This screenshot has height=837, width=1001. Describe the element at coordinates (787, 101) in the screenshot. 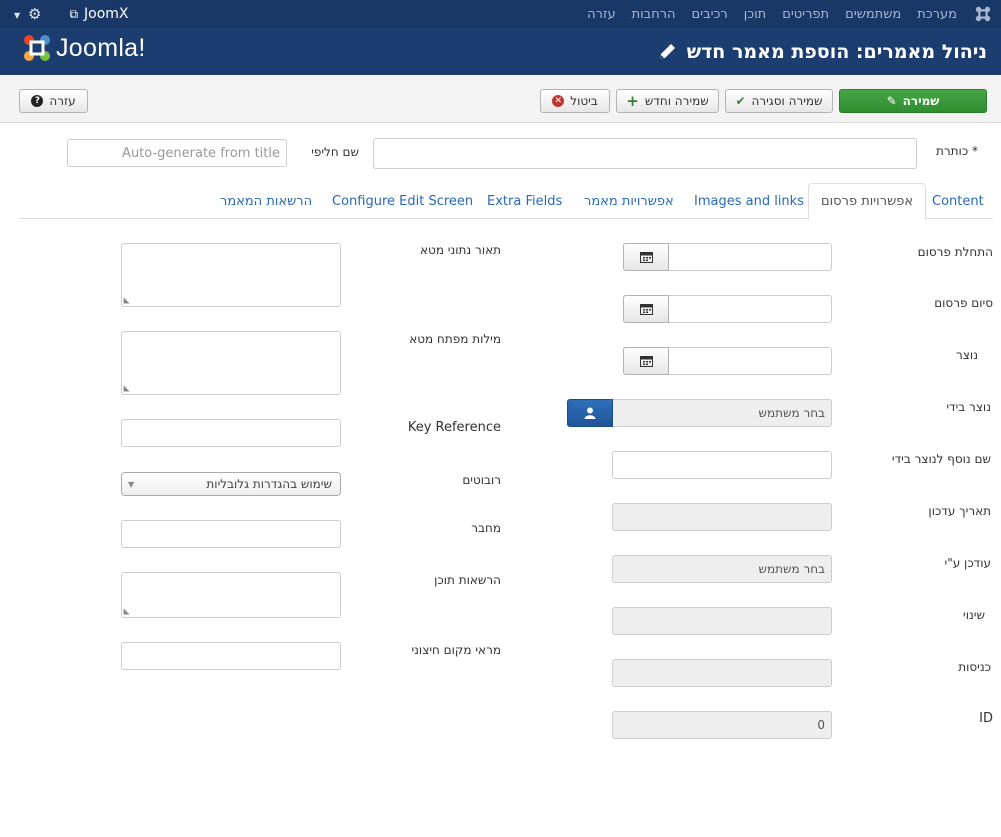

I see `save-close-label: שמירה וסגירה` at that location.